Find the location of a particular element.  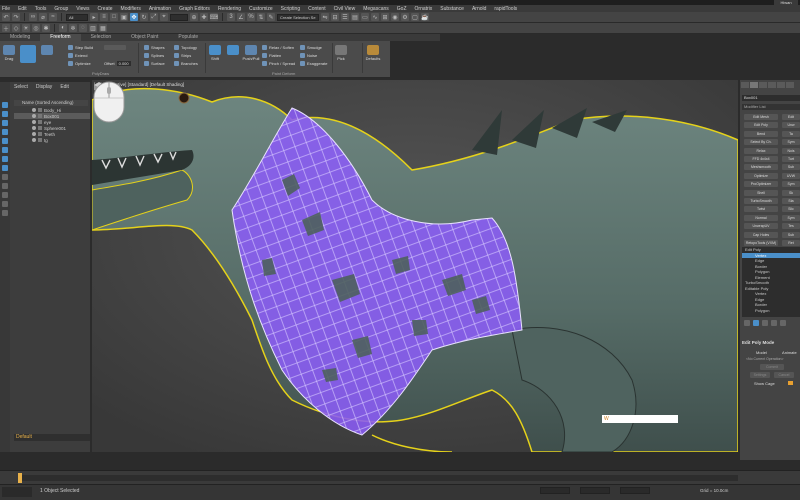

modifier-button: Edit Mesh is located at coordinates (761, 117).